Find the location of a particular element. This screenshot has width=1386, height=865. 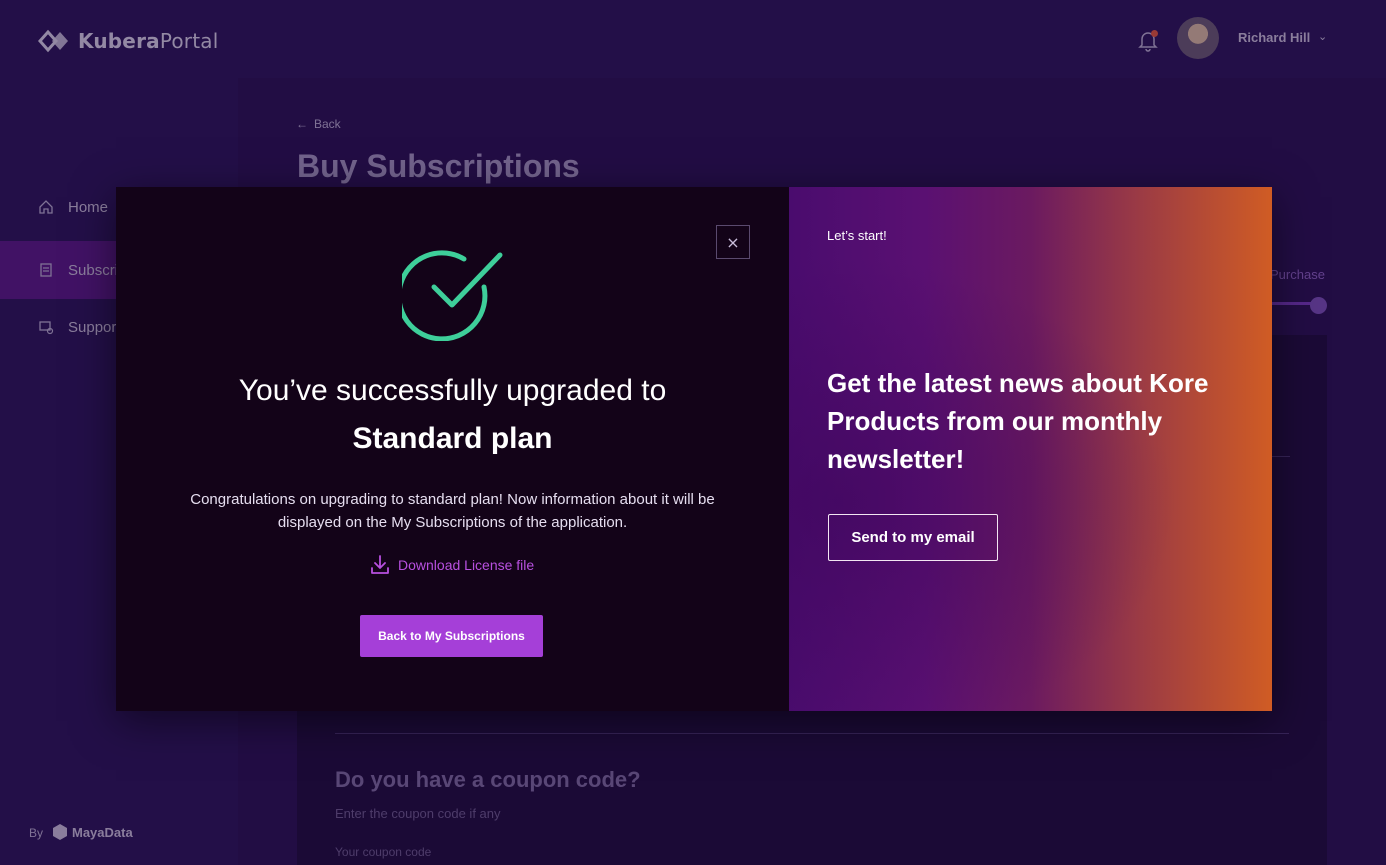

send-to-email-button: Send to my email is located at coordinates (913, 537).